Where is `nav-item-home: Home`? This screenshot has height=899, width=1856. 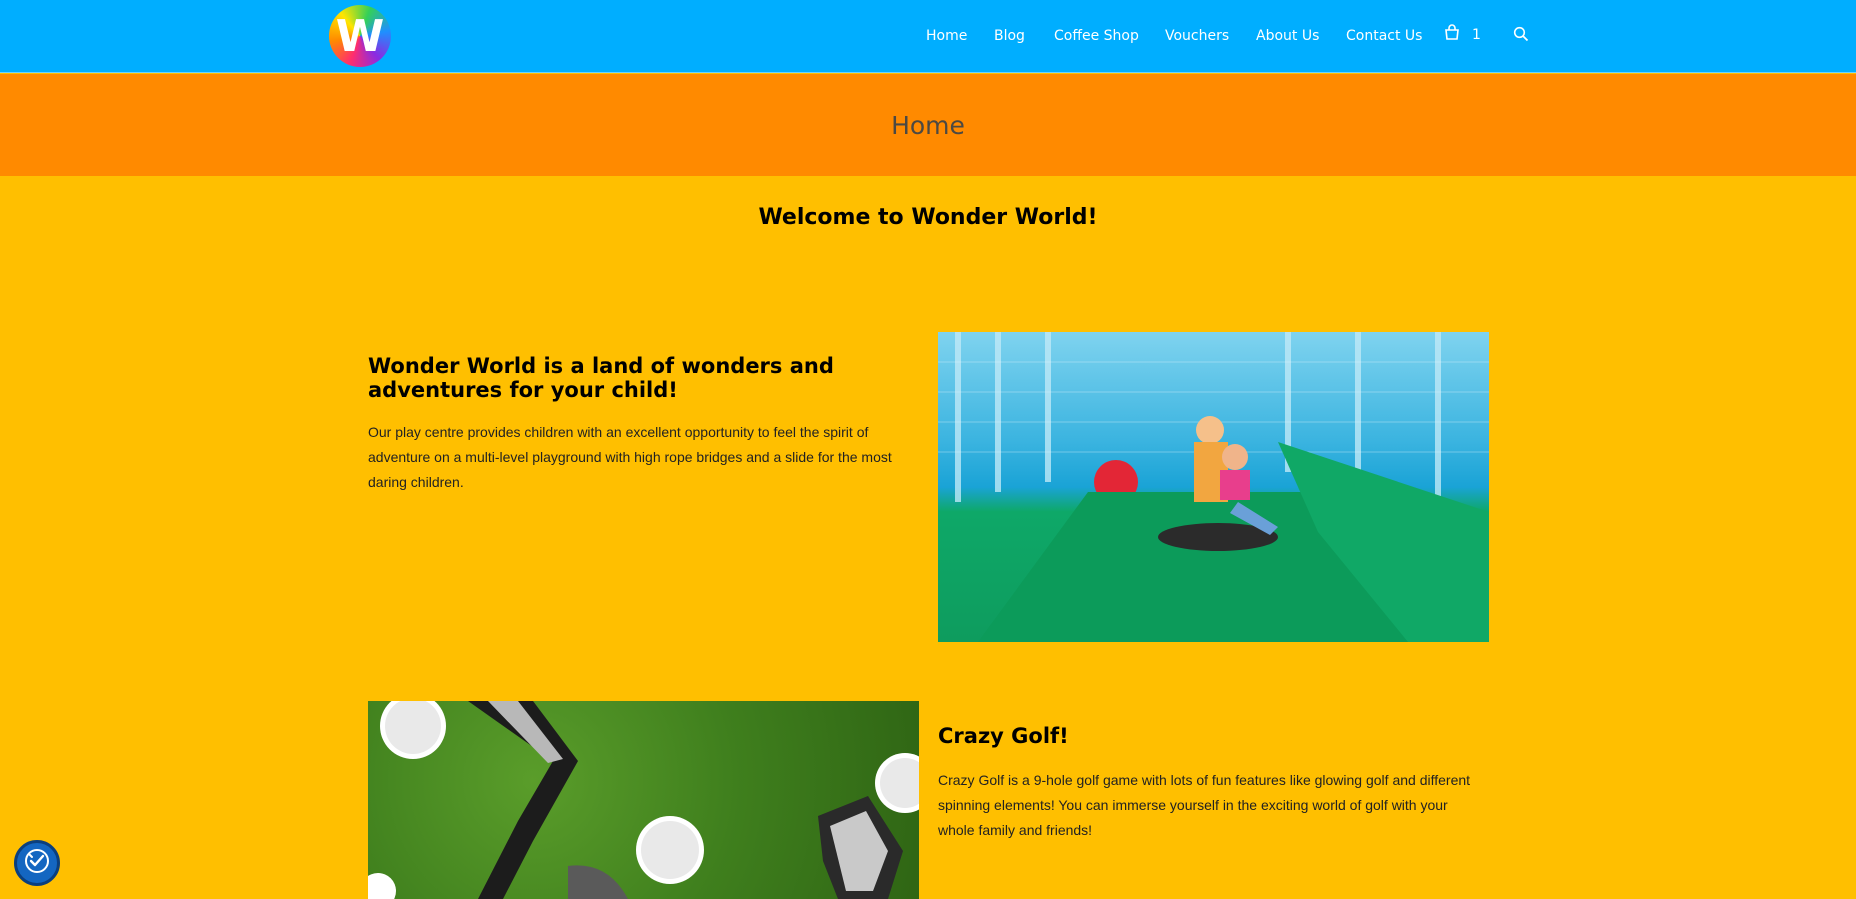 nav-item-home: Home is located at coordinates (946, 36).